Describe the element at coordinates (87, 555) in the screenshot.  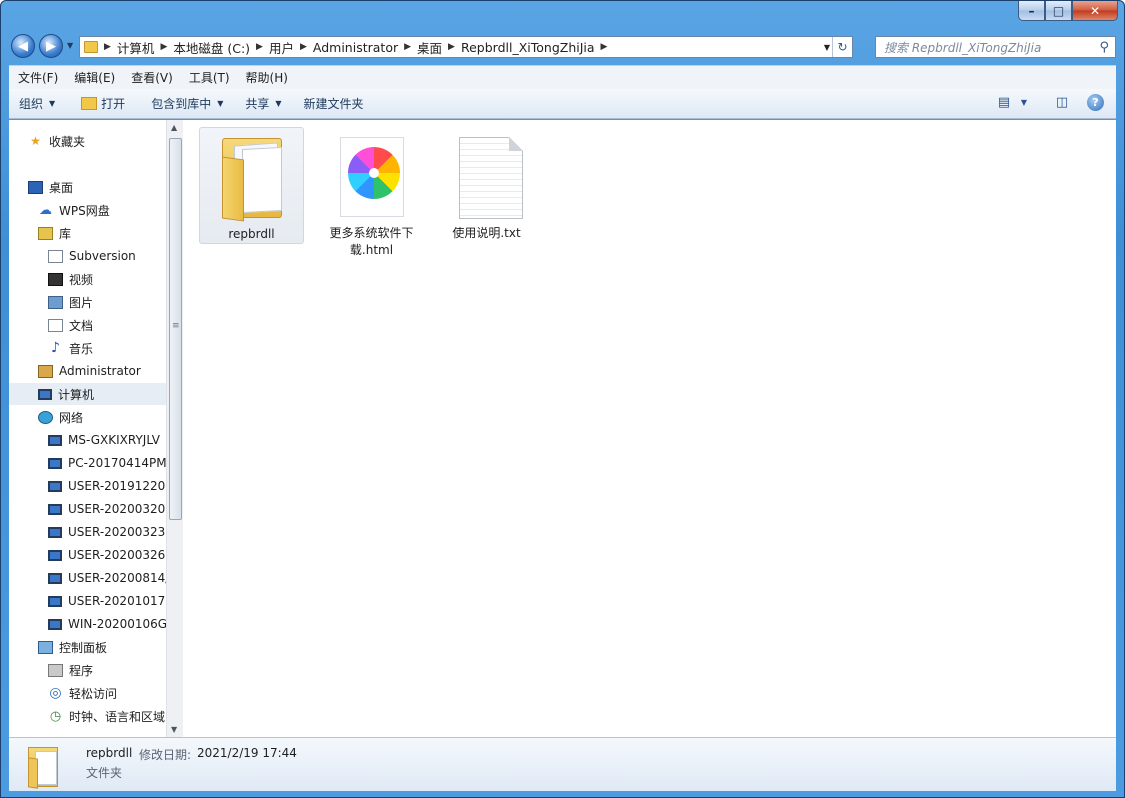
I see `sidebar-item-network-computer: USER-20200326'` at that location.